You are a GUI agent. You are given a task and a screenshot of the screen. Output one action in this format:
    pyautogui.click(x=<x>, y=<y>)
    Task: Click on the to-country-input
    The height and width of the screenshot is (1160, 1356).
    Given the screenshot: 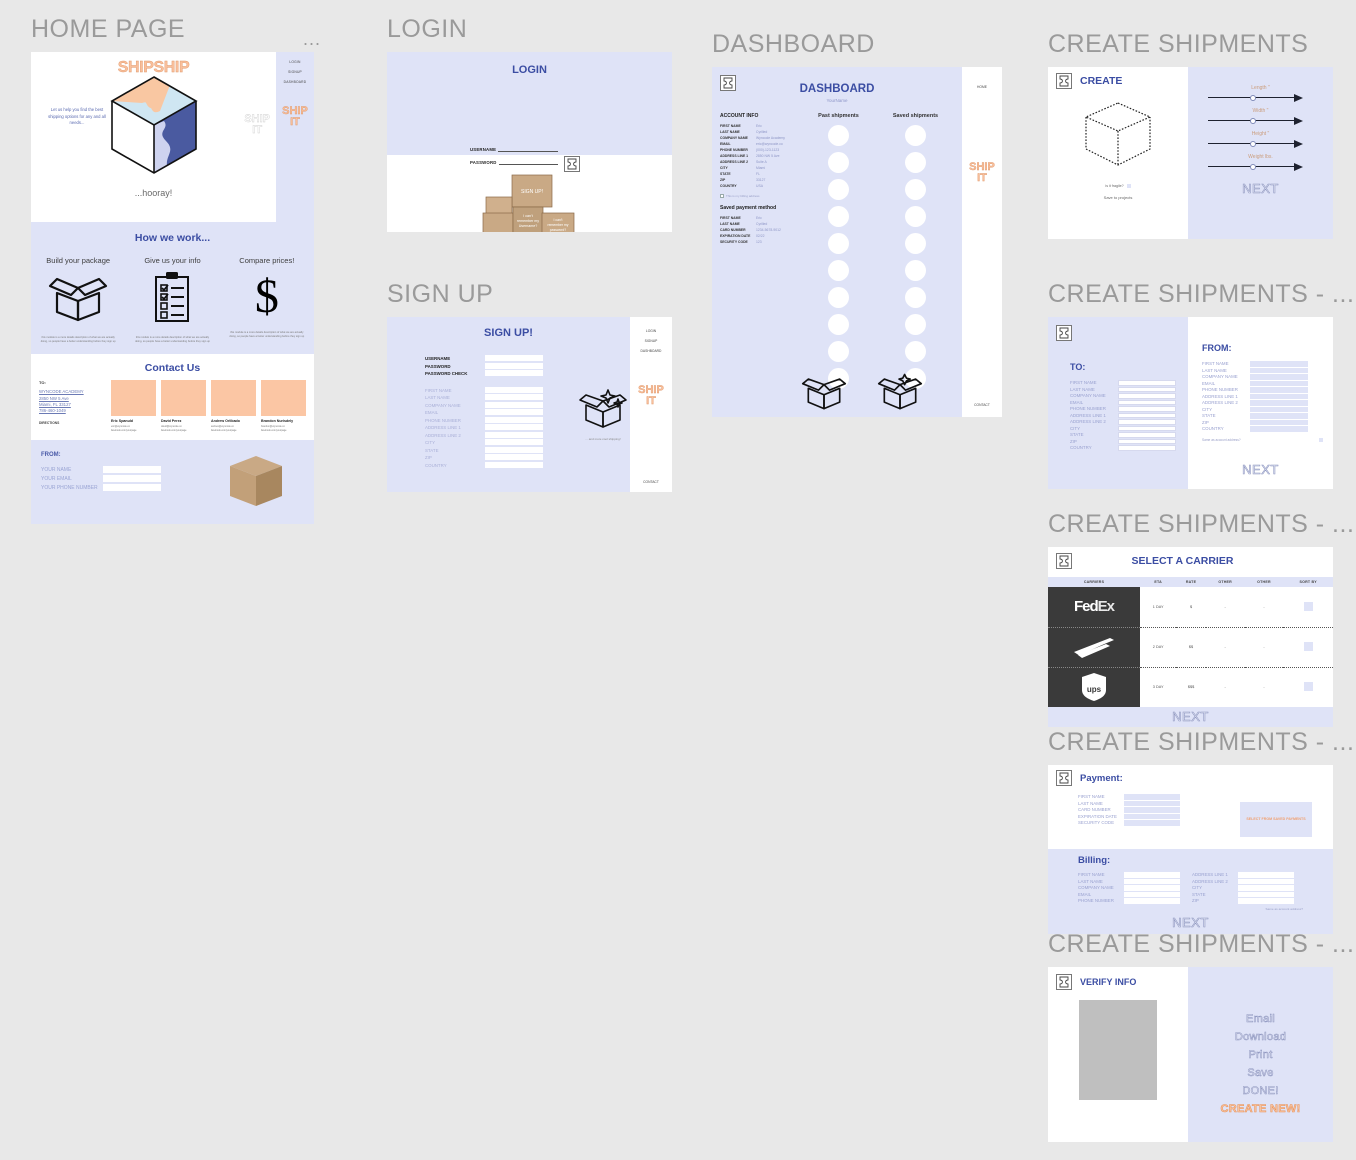 What is the action you would take?
    pyautogui.click(x=1147, y=448)
    